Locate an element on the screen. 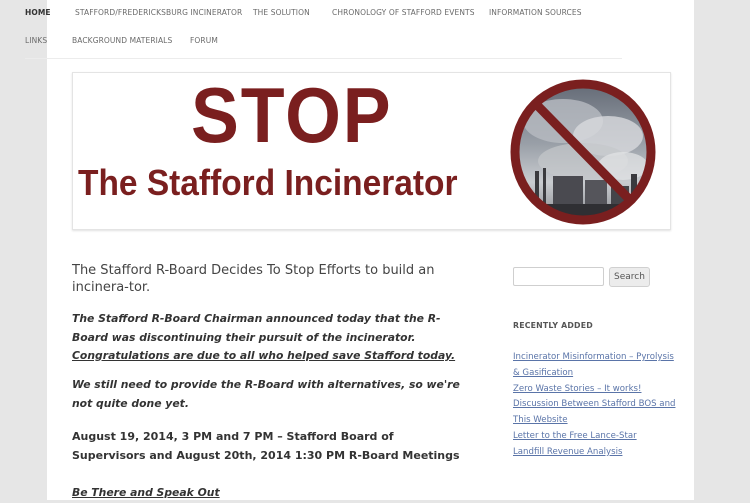  search-input is located at coordinates (558, 276).